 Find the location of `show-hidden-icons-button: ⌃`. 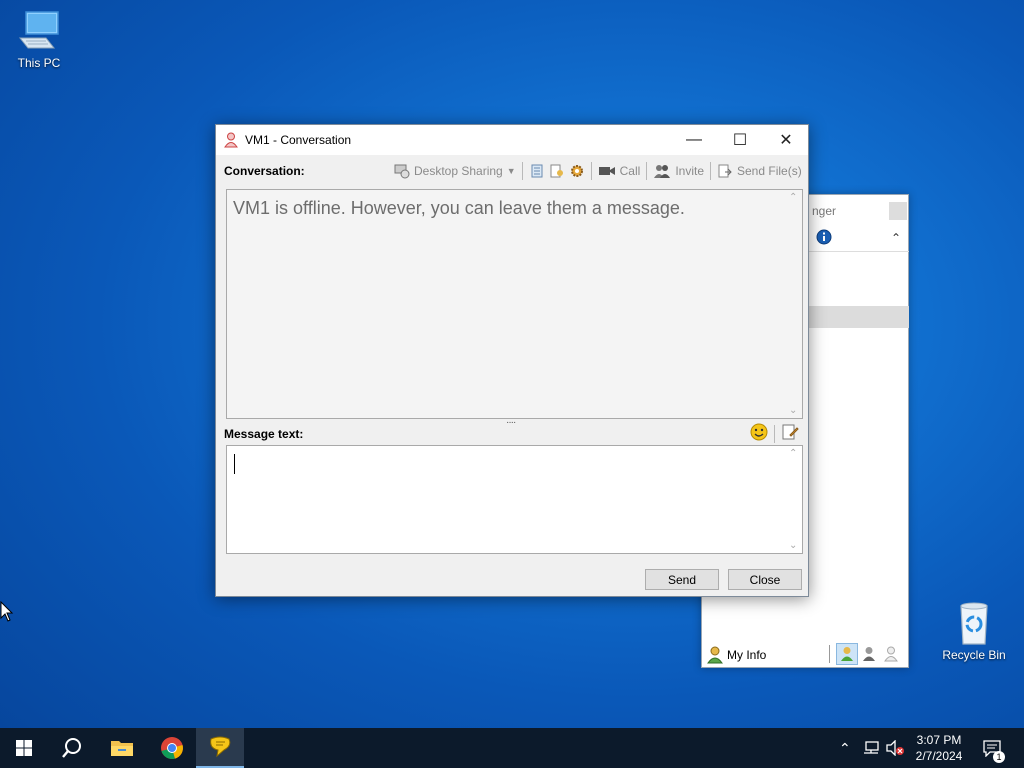

show-hidden-icons-button: ⌃ is located at coordinates (845, 748).